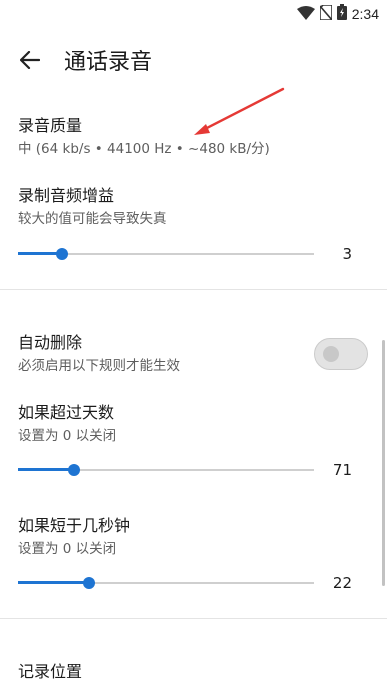 The width and height of the screenshot is (387, 688). What do you see at coordinates (99, 366) in the screenshot?
I see `auto-delete-summary: 必须启用以下规则才能生效` at bounding box center [99, 366].